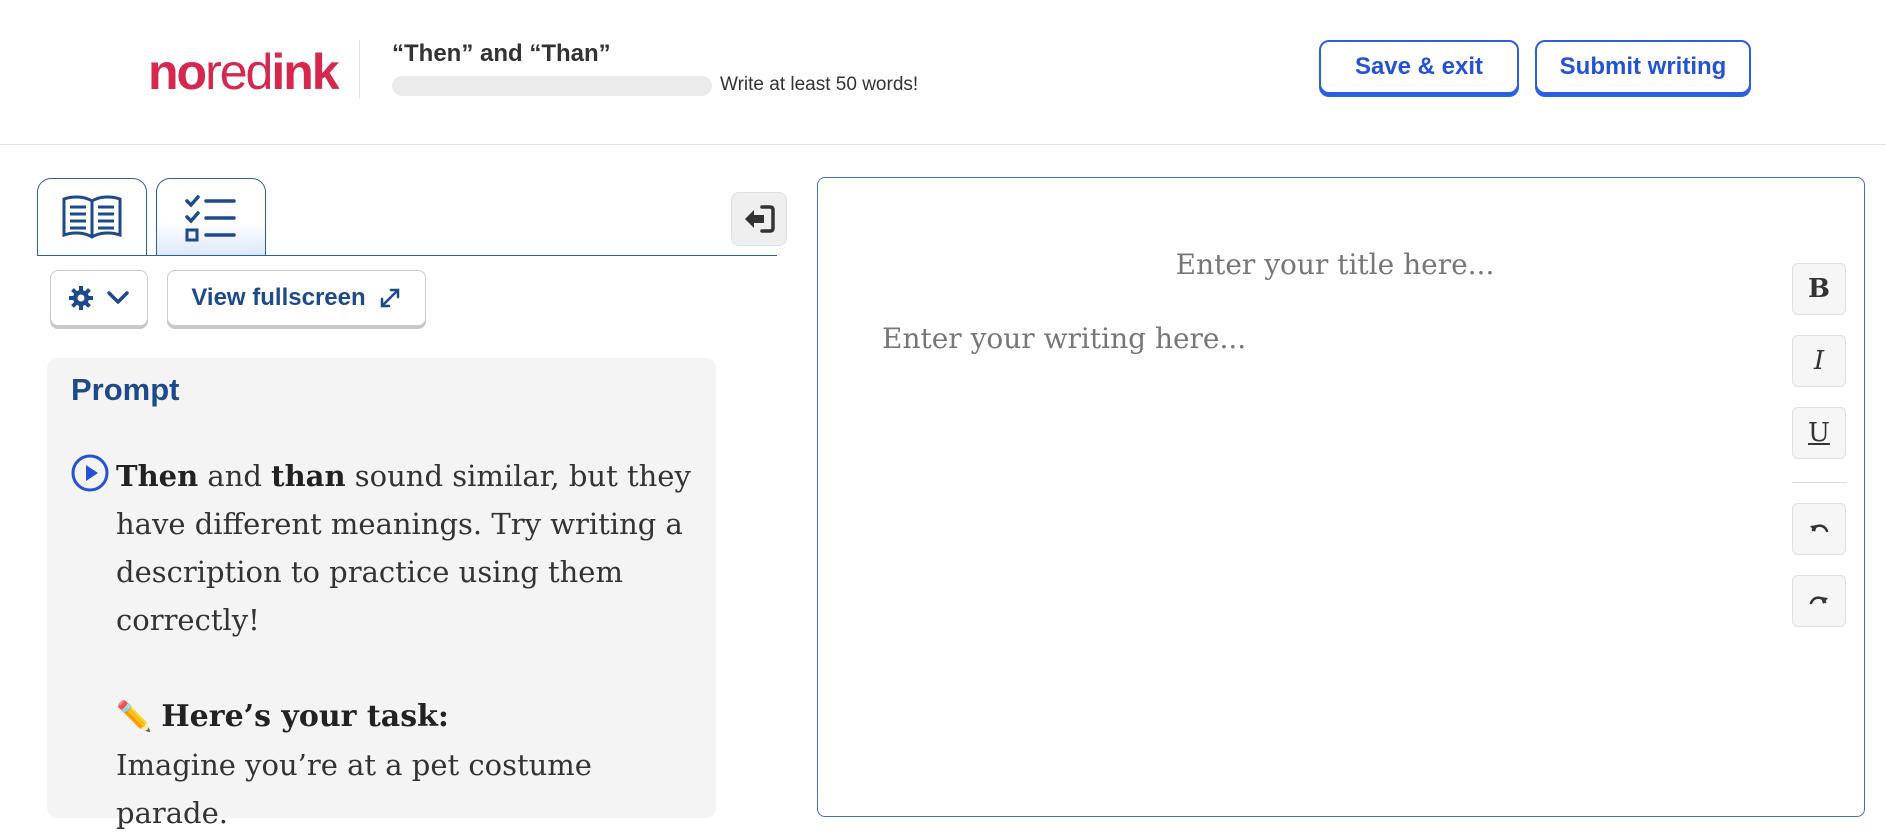 The height and width of the screenshot is (837, 1886). I want to click on toolbar-divider, so click(1819, 482).